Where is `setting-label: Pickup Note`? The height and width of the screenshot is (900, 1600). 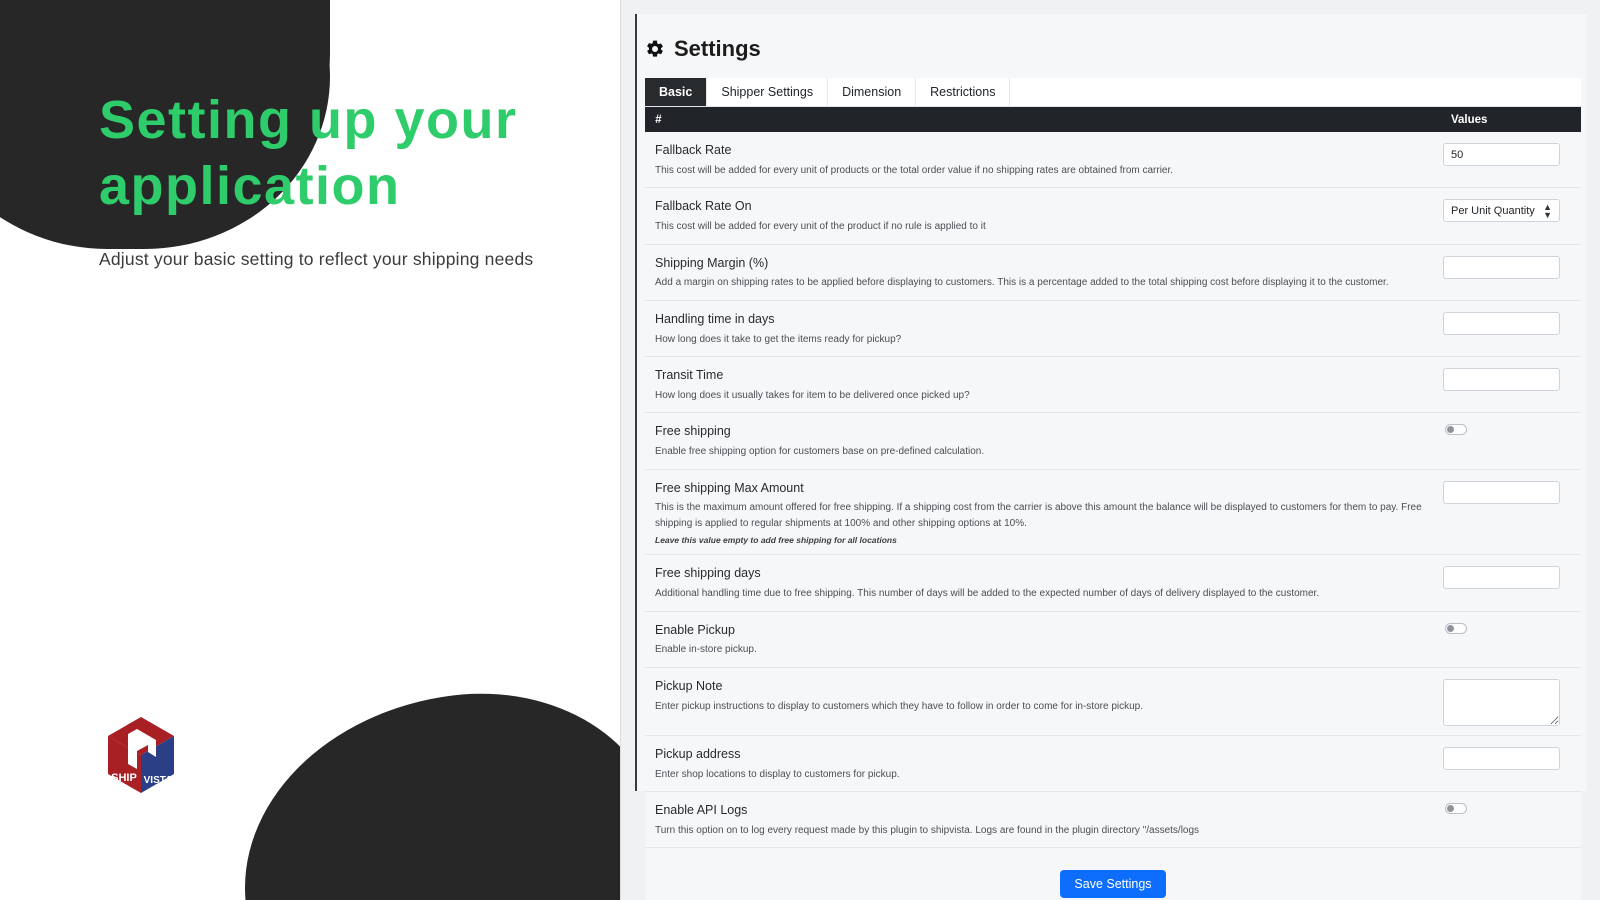
setting-label: Pickup Note is located at coordinates (689, 685).